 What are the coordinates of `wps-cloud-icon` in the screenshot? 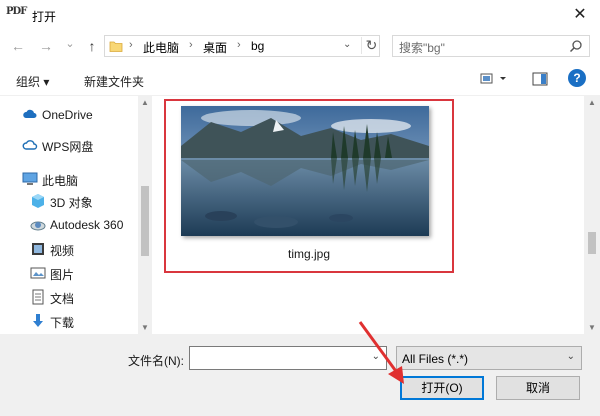 It's located at (30, 145).